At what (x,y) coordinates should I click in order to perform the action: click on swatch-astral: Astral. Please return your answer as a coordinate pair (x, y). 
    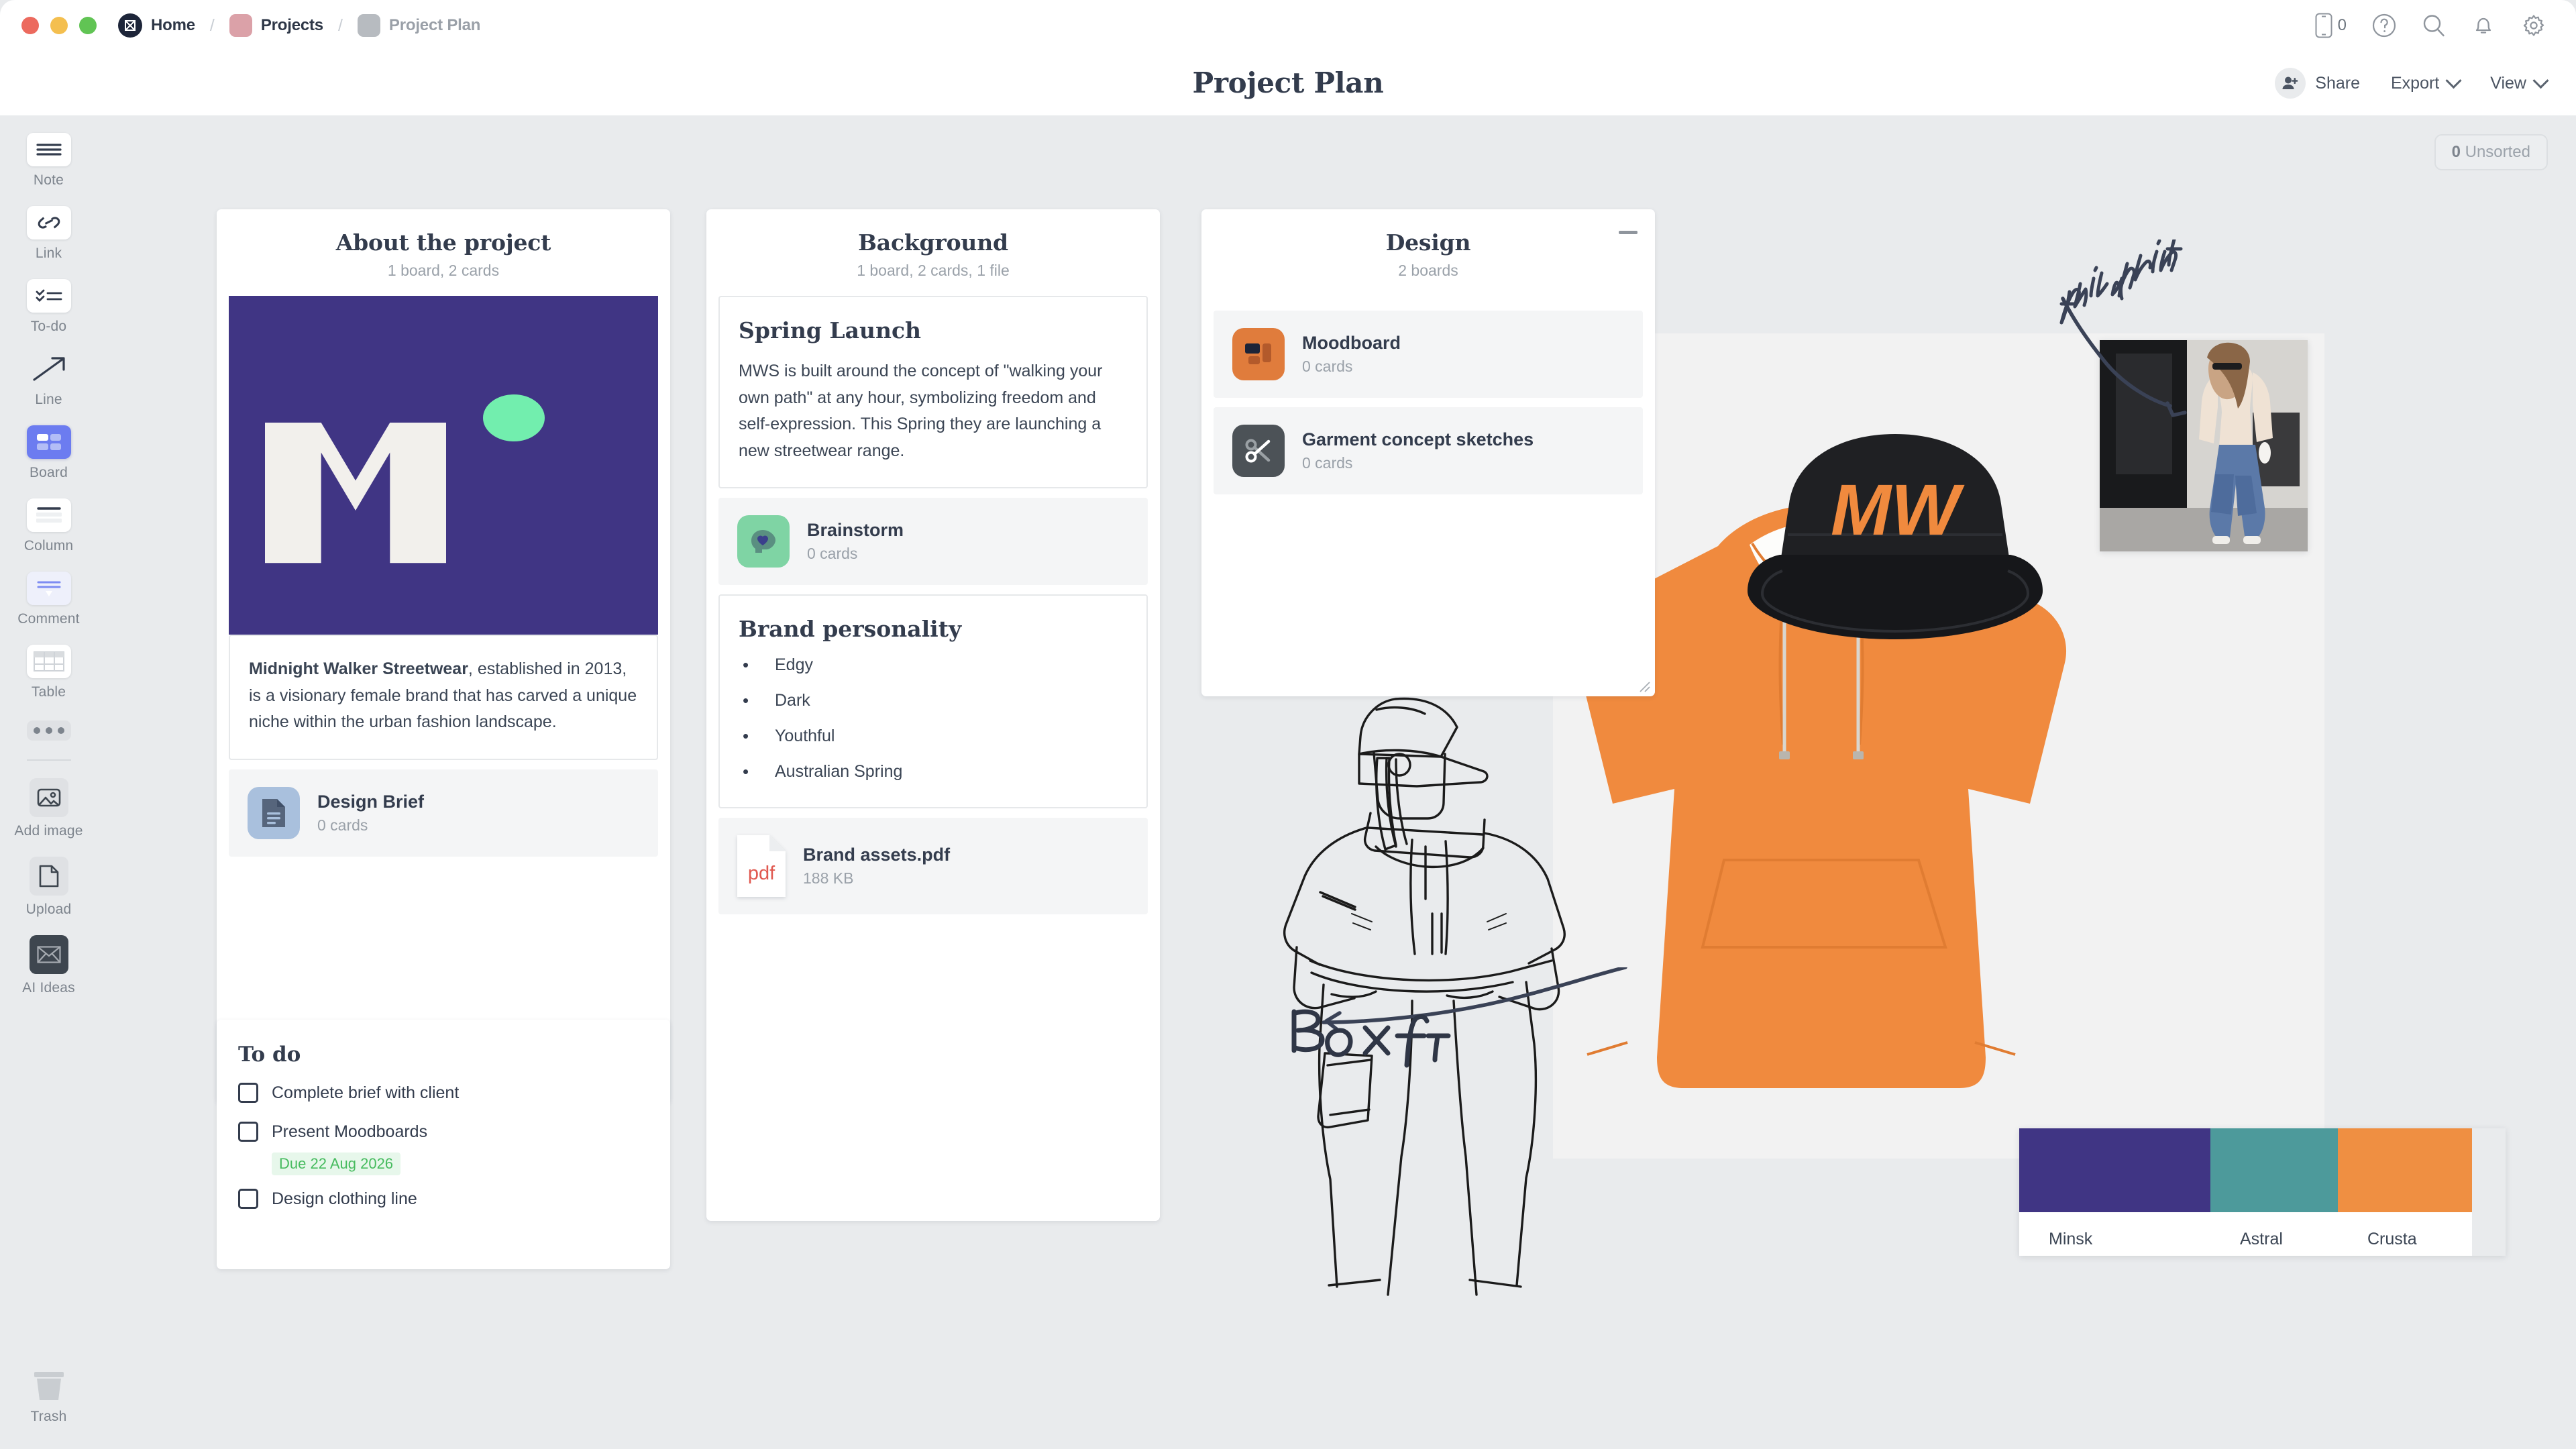
    Looking at the image, I should click on (2274, 1192).